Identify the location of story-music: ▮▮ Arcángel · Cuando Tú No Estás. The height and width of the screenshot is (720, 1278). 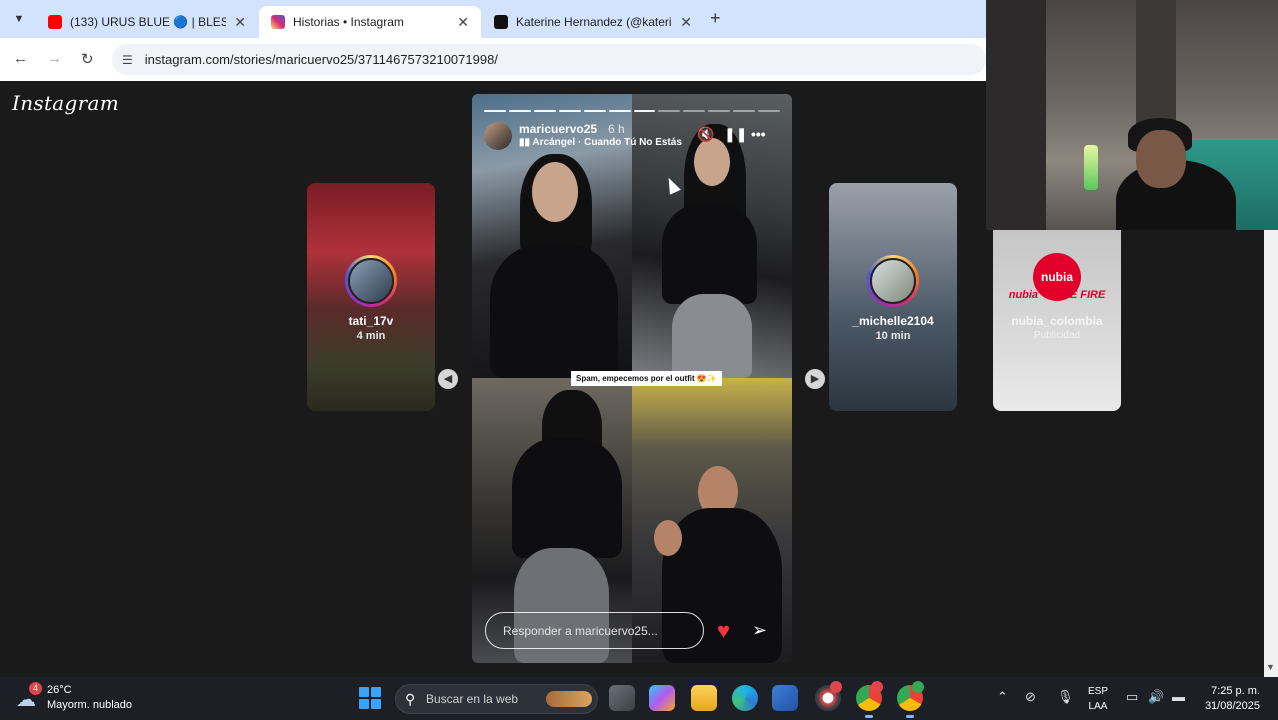
(600, 142).